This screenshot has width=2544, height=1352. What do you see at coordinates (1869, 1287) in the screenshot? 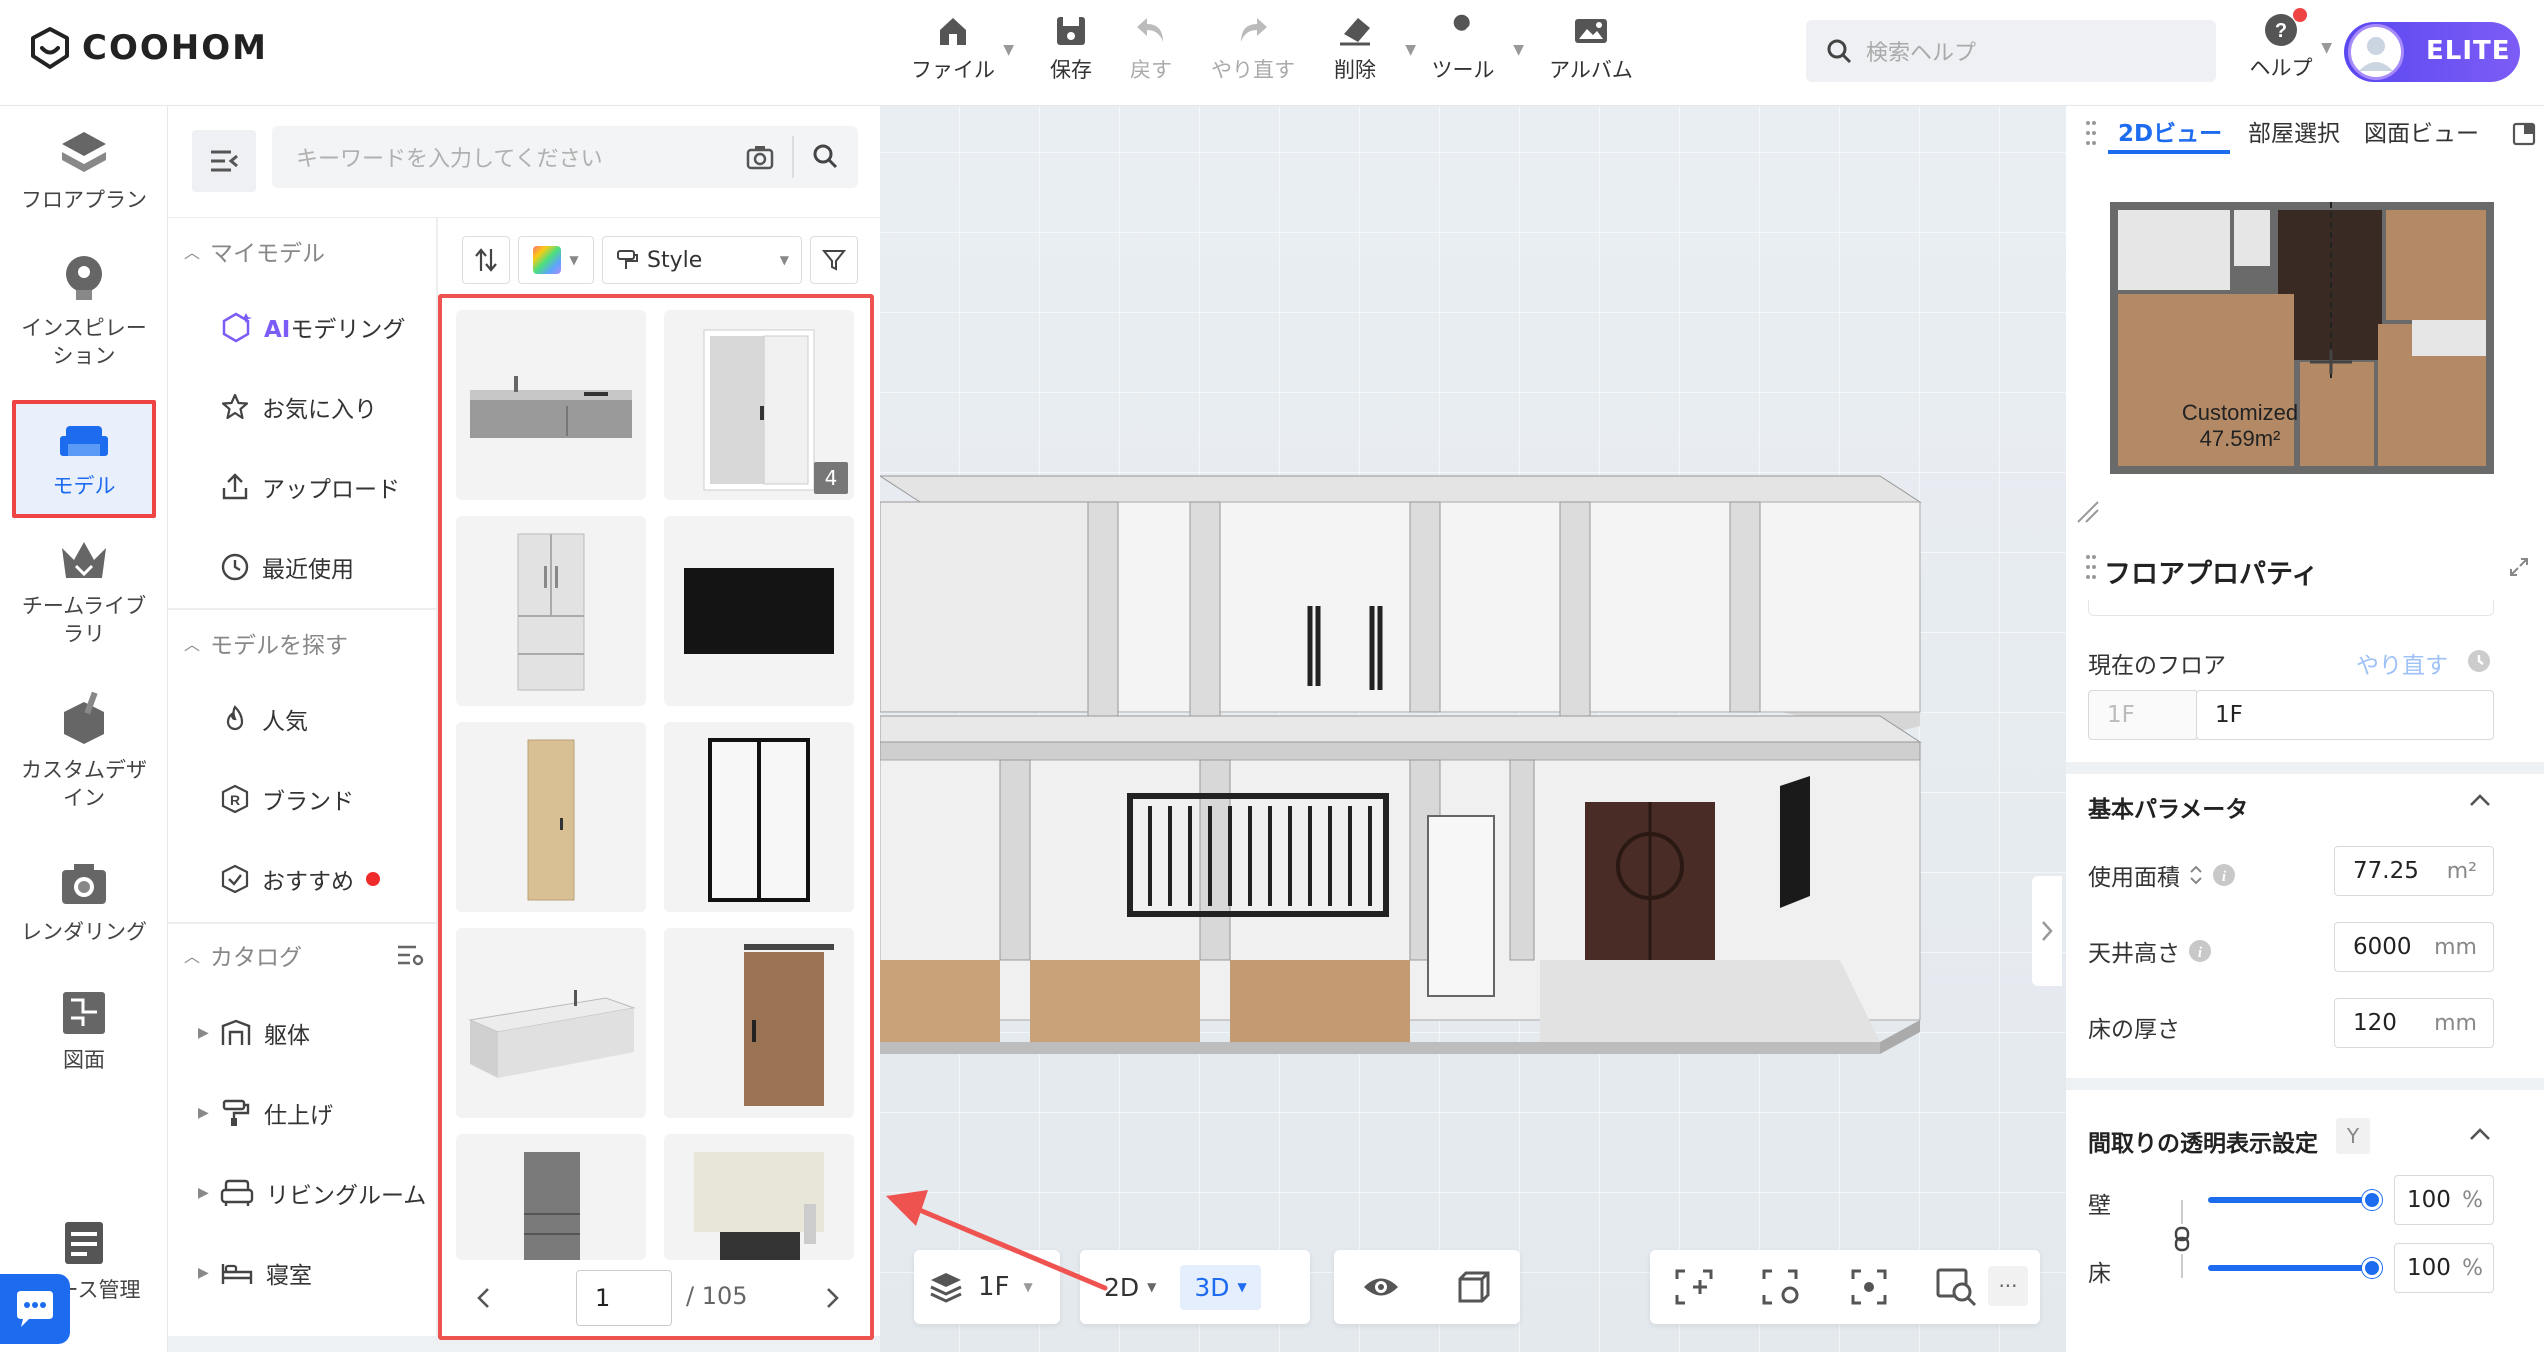
I see `focus-icon` at bounding box center [1869, 1287].